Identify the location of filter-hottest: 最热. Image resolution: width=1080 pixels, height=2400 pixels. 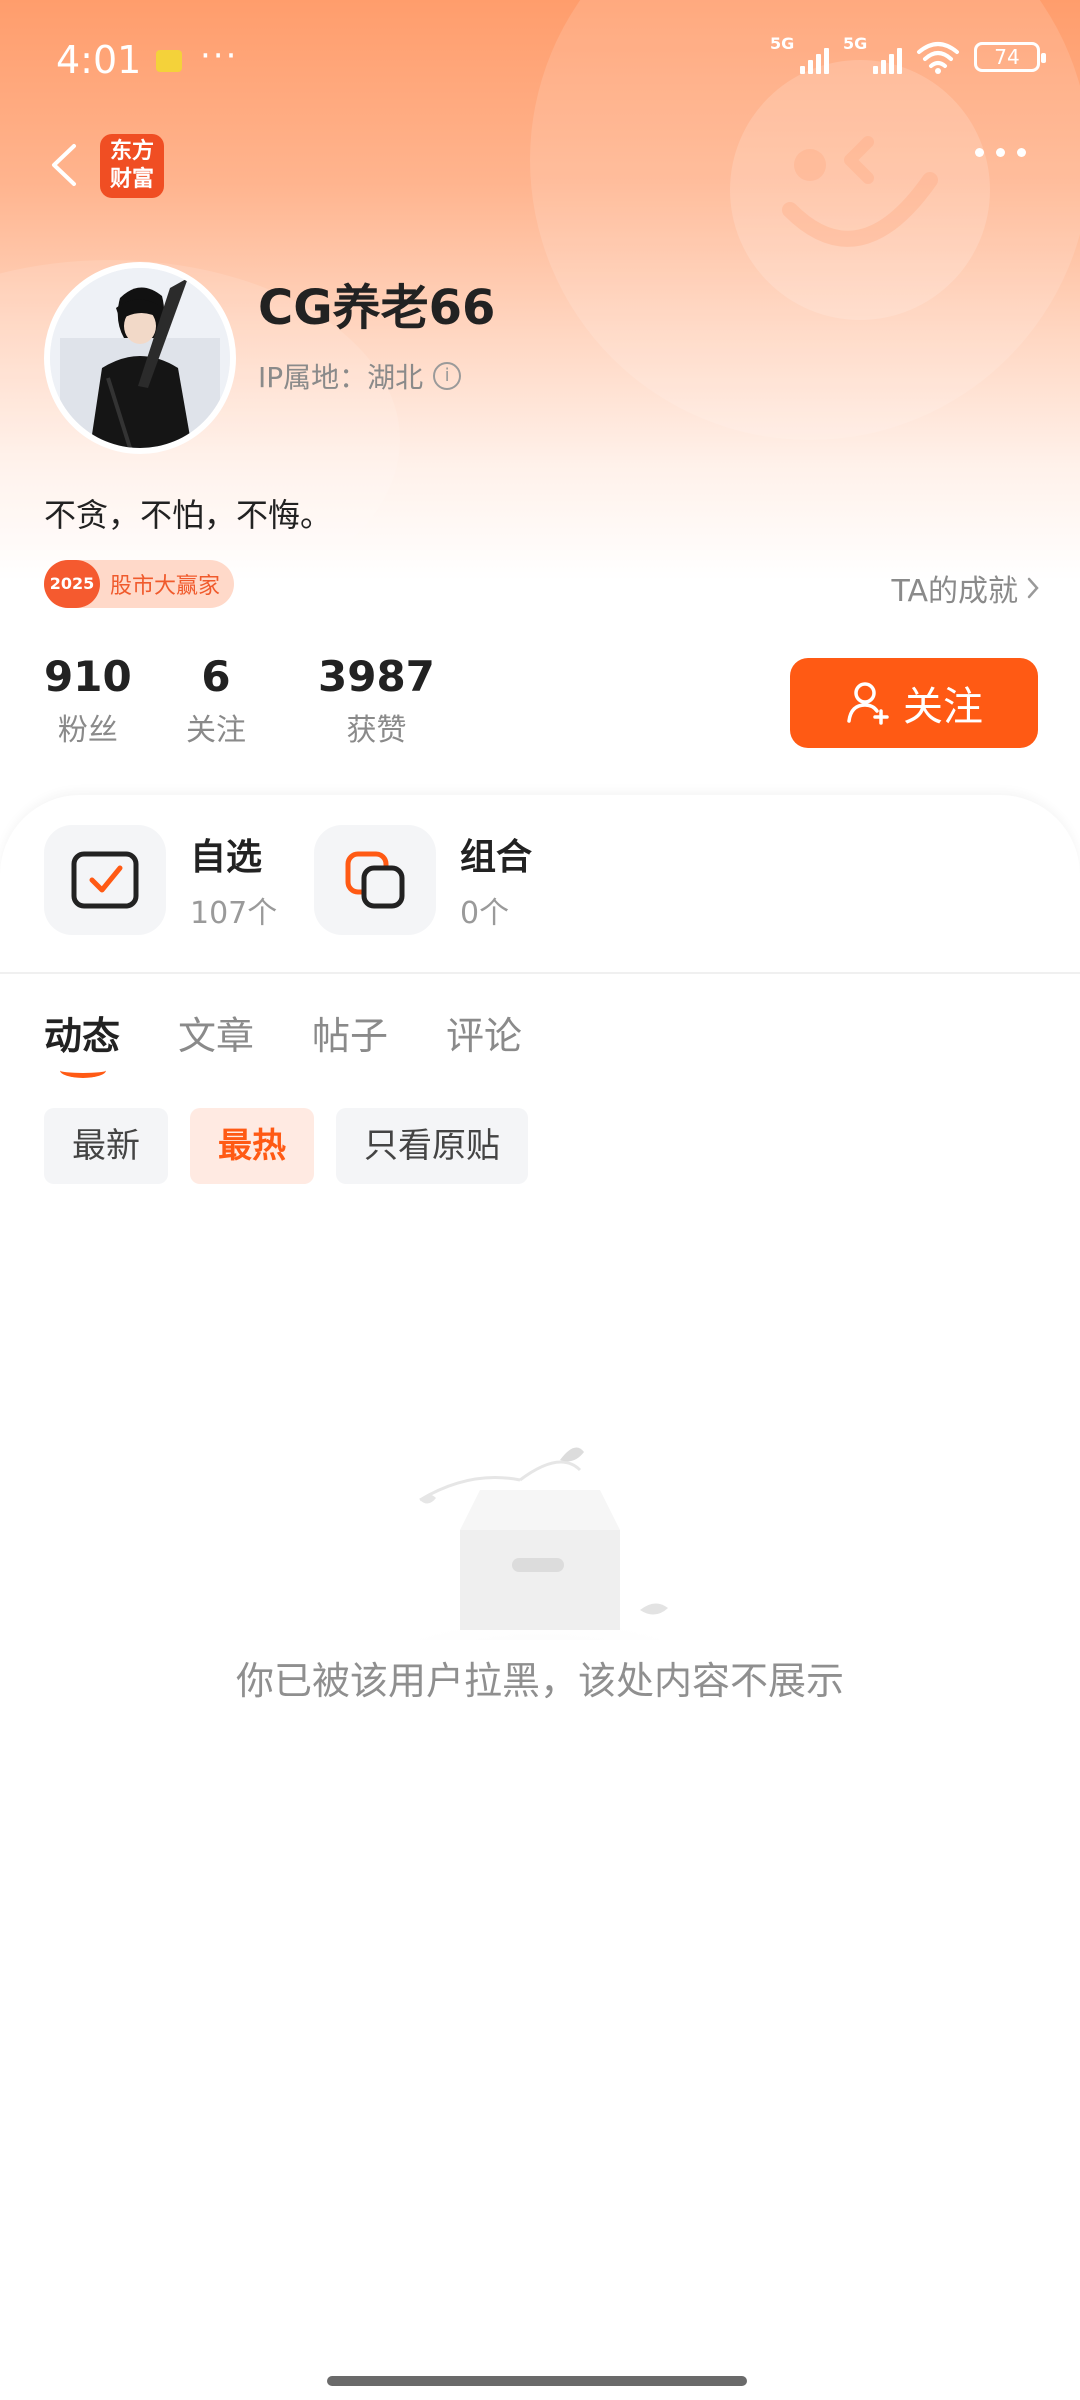
(252, 1146).